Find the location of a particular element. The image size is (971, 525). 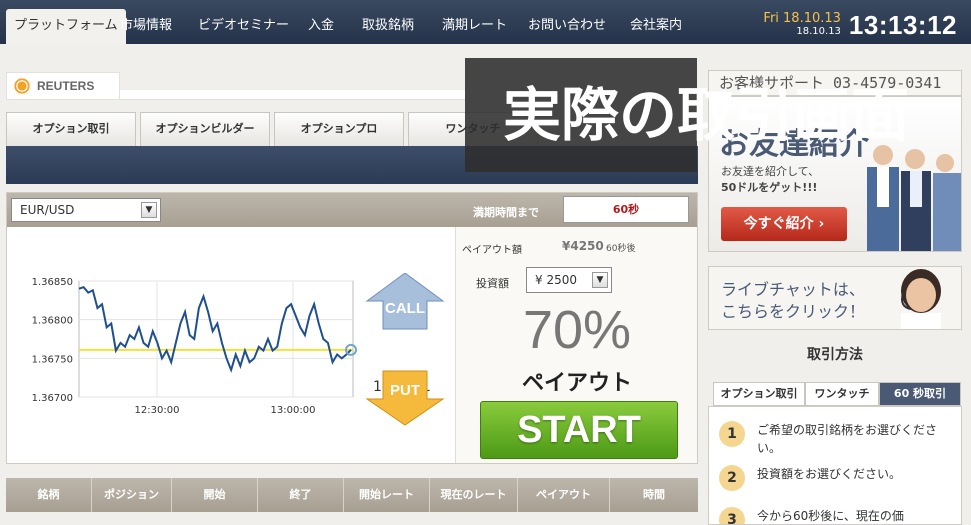

refer-now-button: 今すぐ紹介 › is located at coordinates (784, 224).